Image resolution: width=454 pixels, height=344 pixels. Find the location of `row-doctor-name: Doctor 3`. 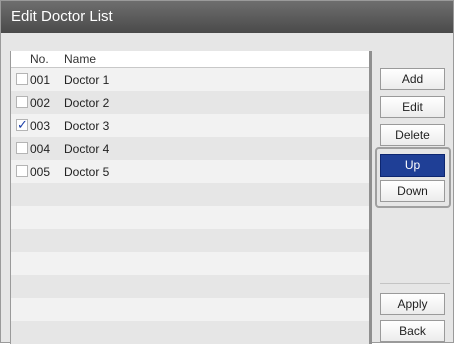

row-doctor-name: Doctor 3 is located at coordinates (87, 126).